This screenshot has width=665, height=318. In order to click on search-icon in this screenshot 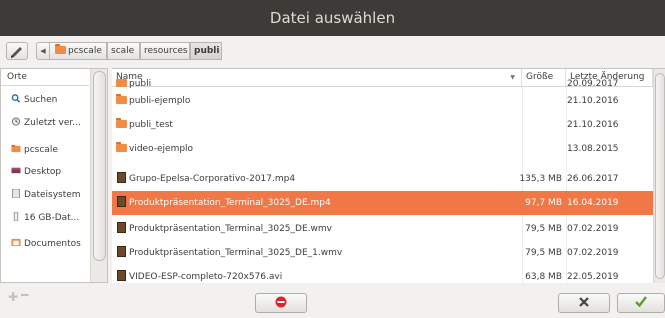, I will do `click(16, 98)`.